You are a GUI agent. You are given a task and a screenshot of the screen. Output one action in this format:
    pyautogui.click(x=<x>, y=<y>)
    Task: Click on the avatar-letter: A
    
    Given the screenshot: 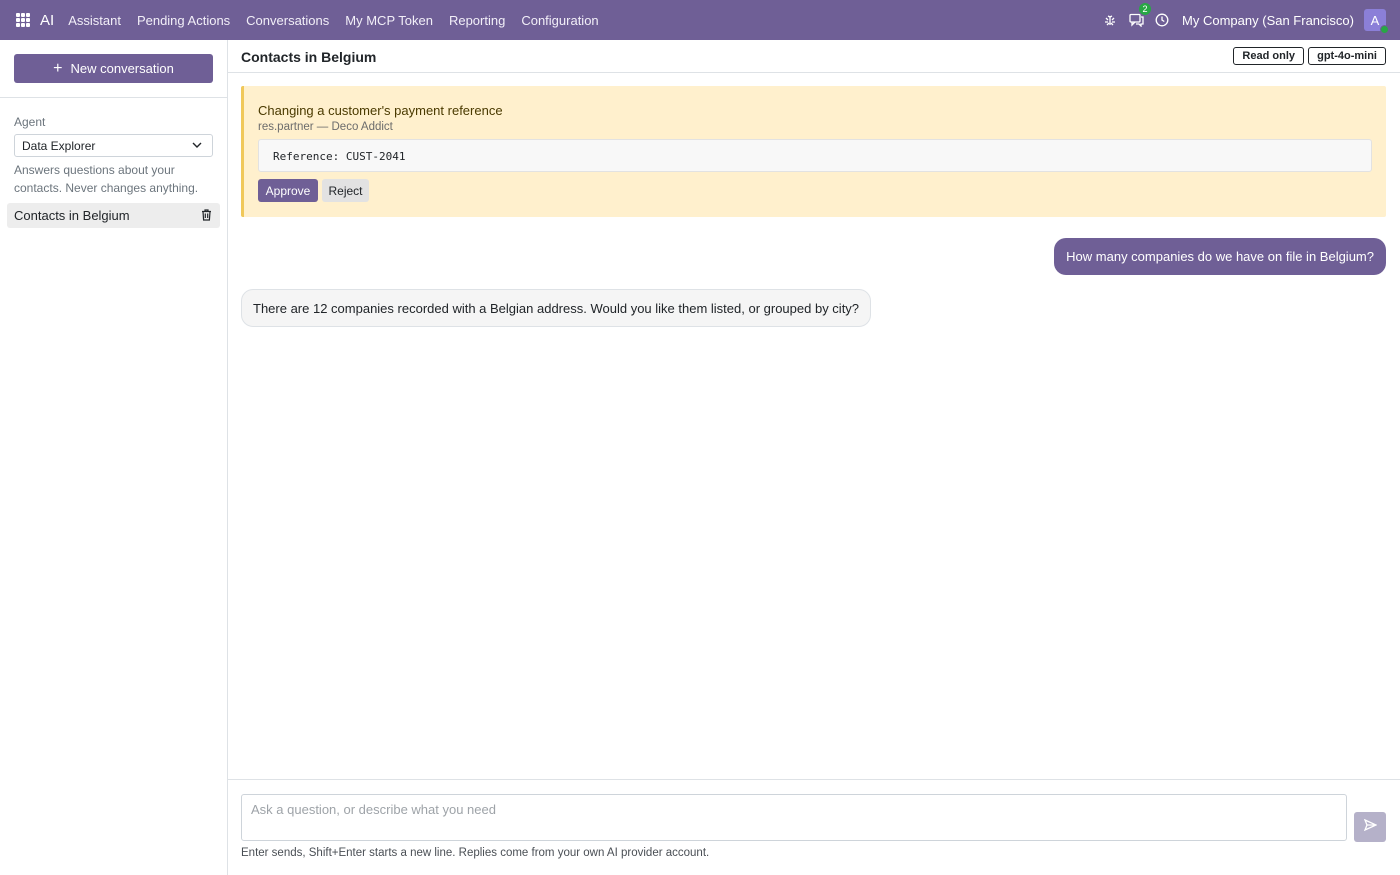 What is the action you would take?
    pyautogui.click(x=1375, y=20)
    